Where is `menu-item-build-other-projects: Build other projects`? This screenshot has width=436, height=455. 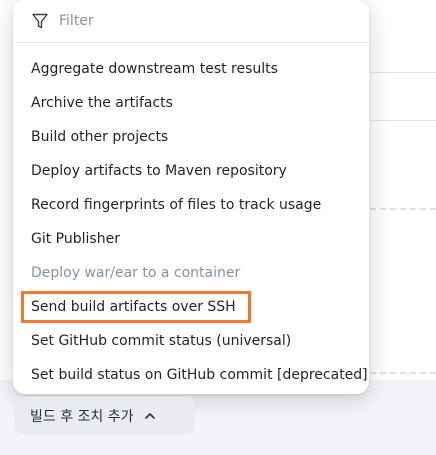
menu-item-build-other-projects: Build other projects is located at coordinates (191, 137).